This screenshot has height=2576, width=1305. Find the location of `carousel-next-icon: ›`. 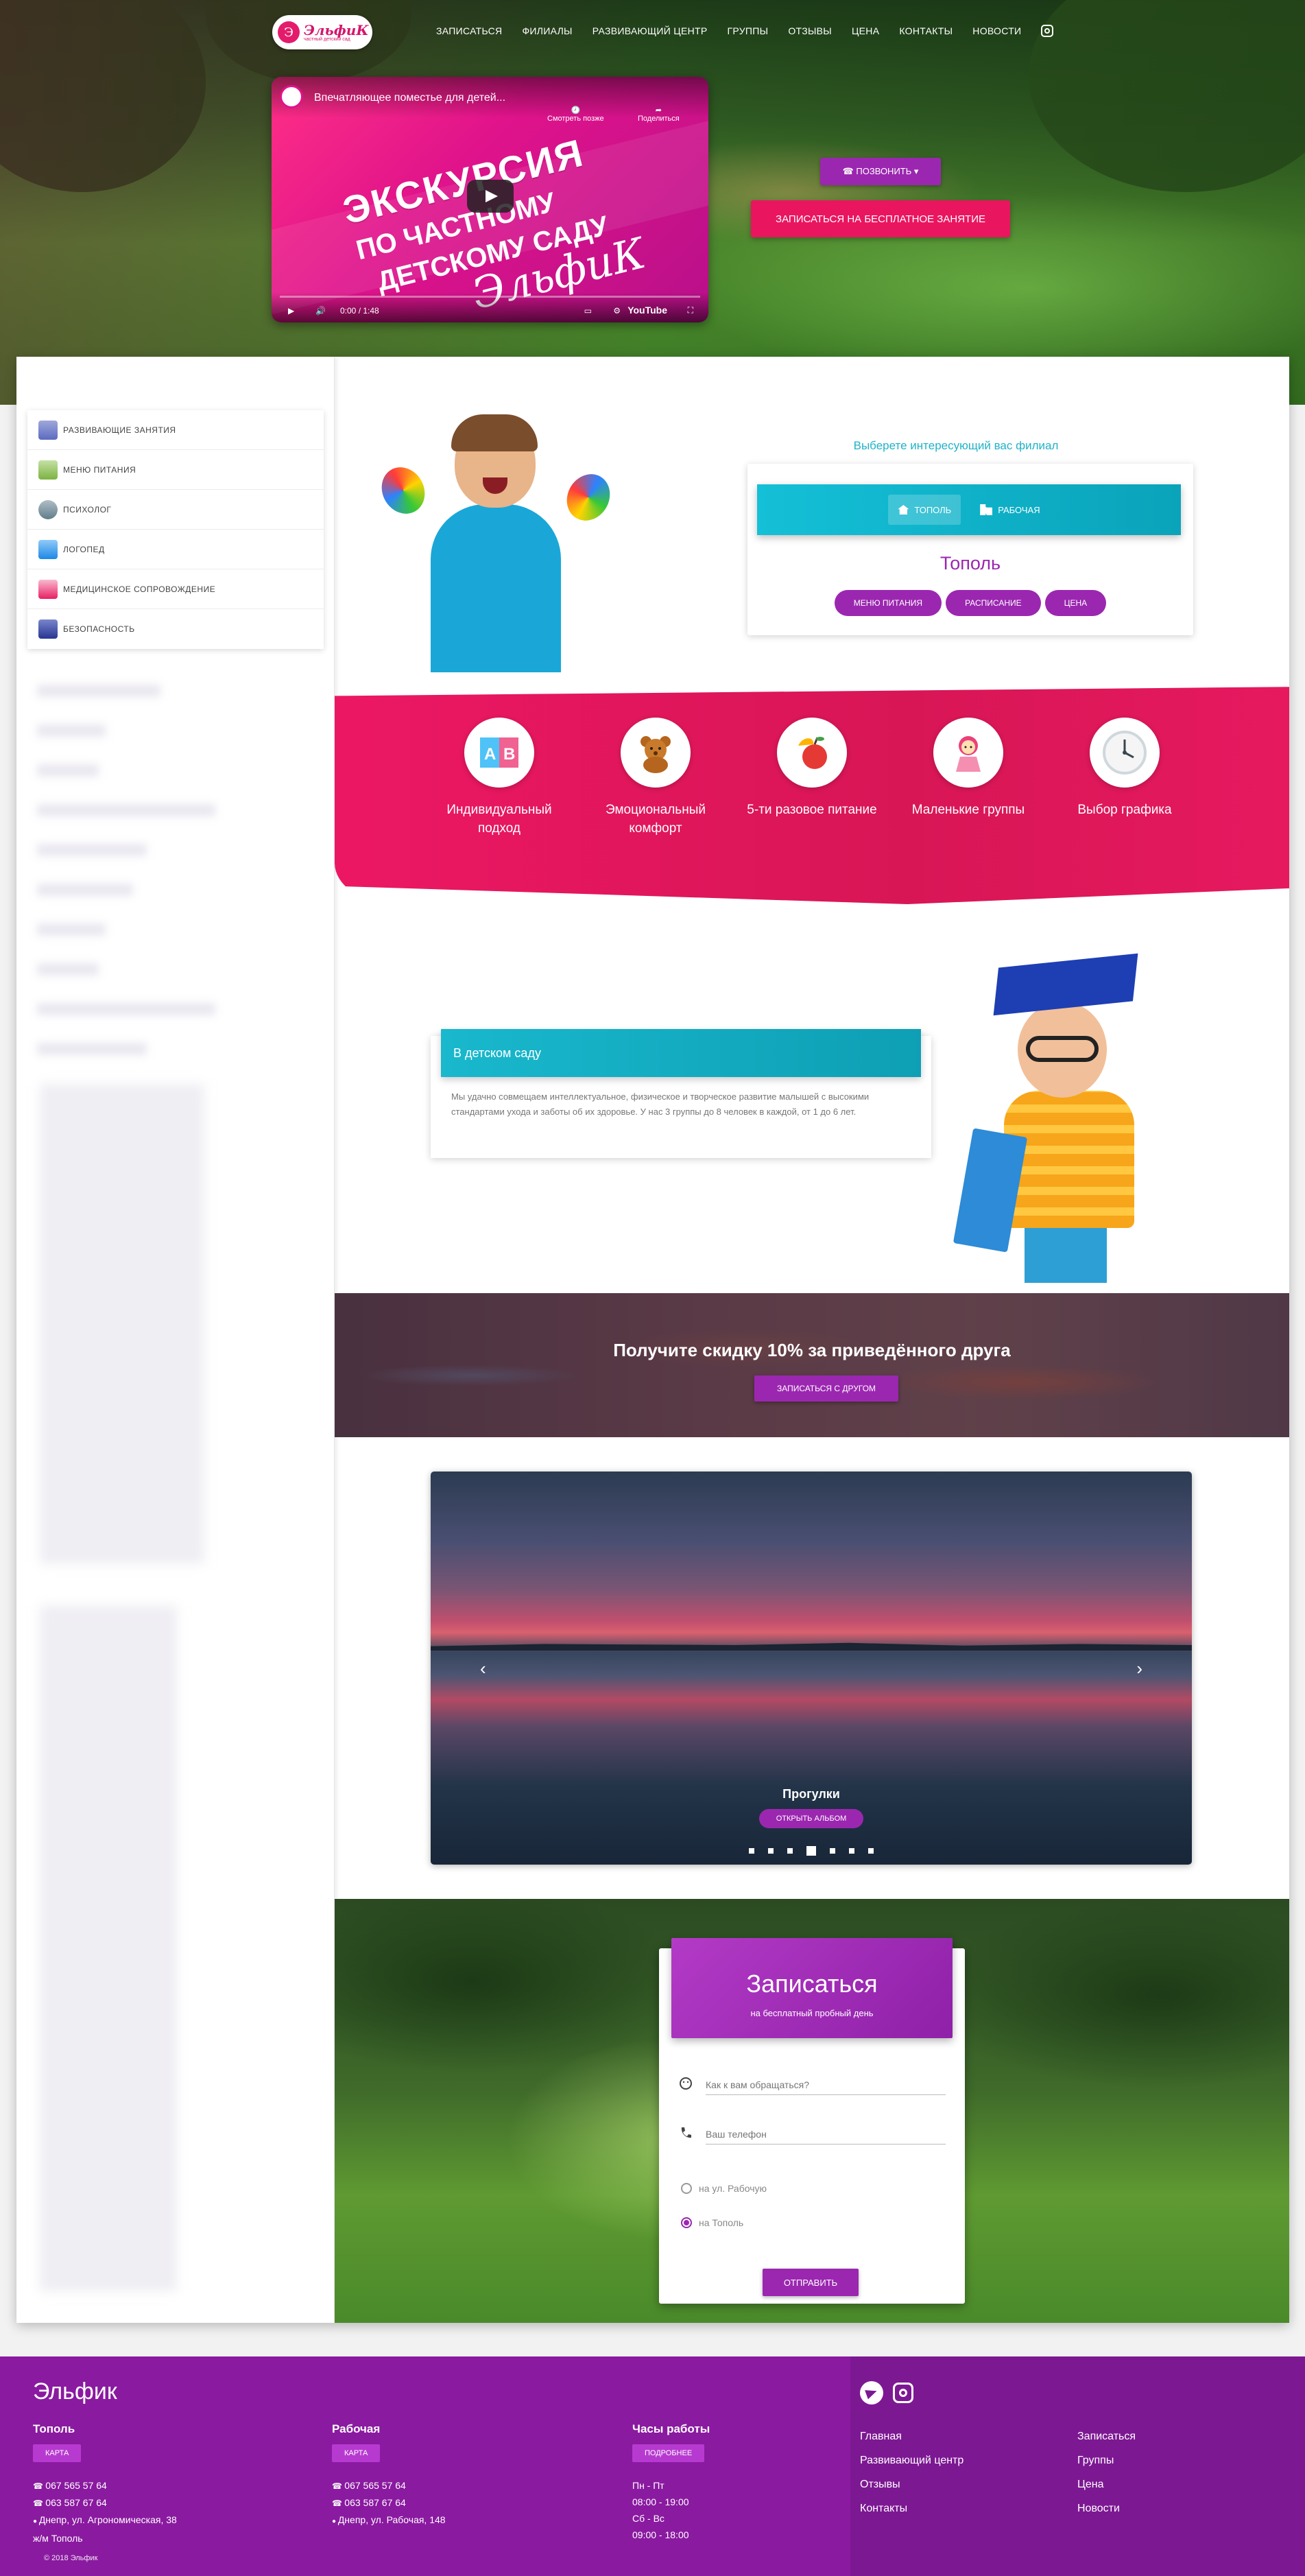

carousel-next-icon: › is located at coordinates (1139, 1668).